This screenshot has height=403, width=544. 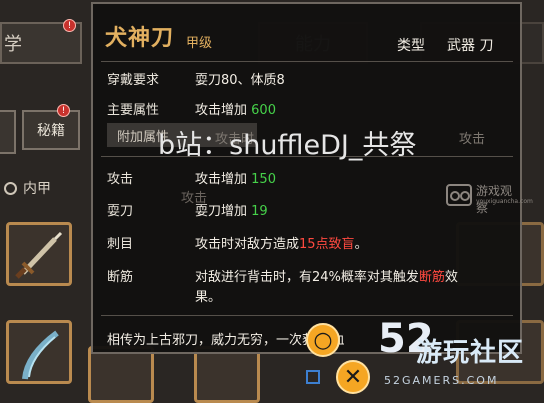 What do you see at coordinates (10, 188) in the screenshot?
I see `radio-icon` at bounding box center [10, 188].